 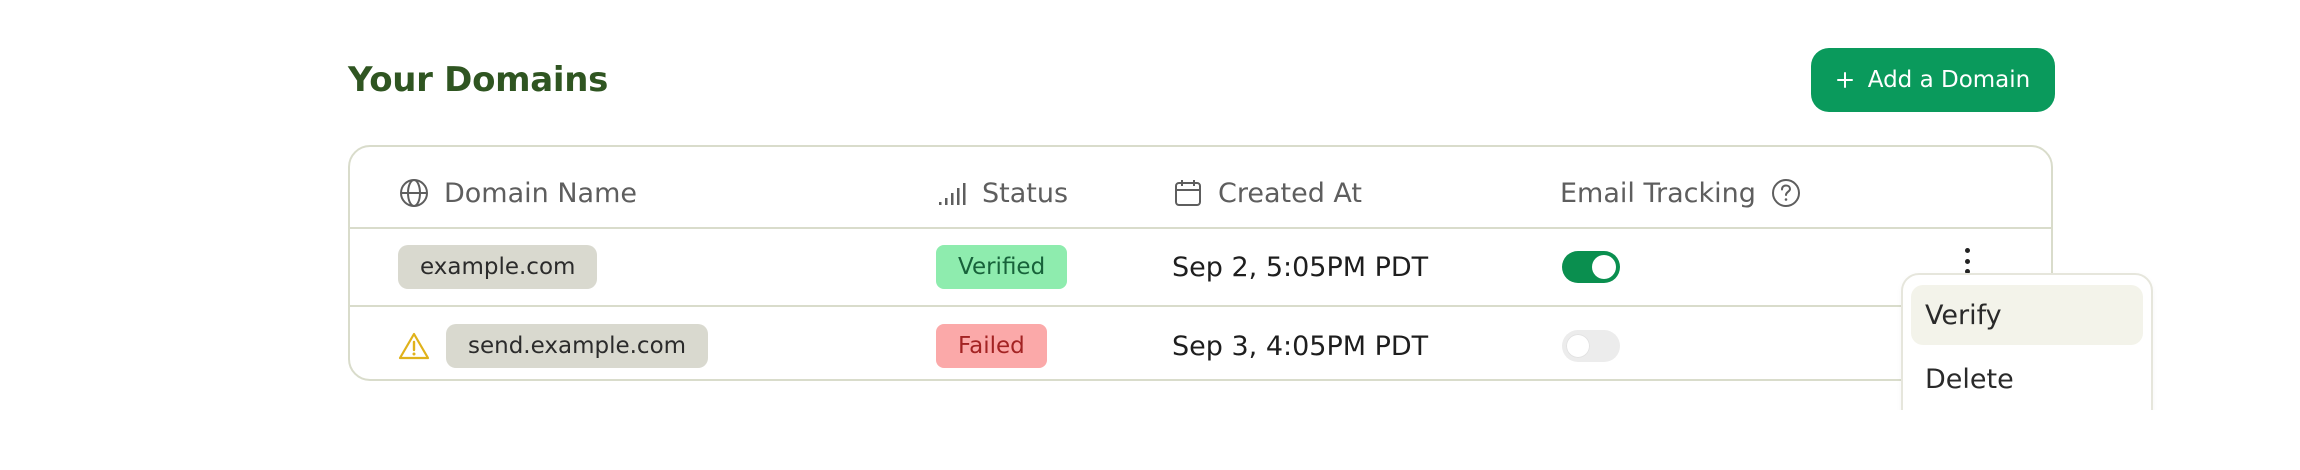 I want to click on created-at-cell: Sep 2, 5:05PM PDT, so click(x=1300, y=267).